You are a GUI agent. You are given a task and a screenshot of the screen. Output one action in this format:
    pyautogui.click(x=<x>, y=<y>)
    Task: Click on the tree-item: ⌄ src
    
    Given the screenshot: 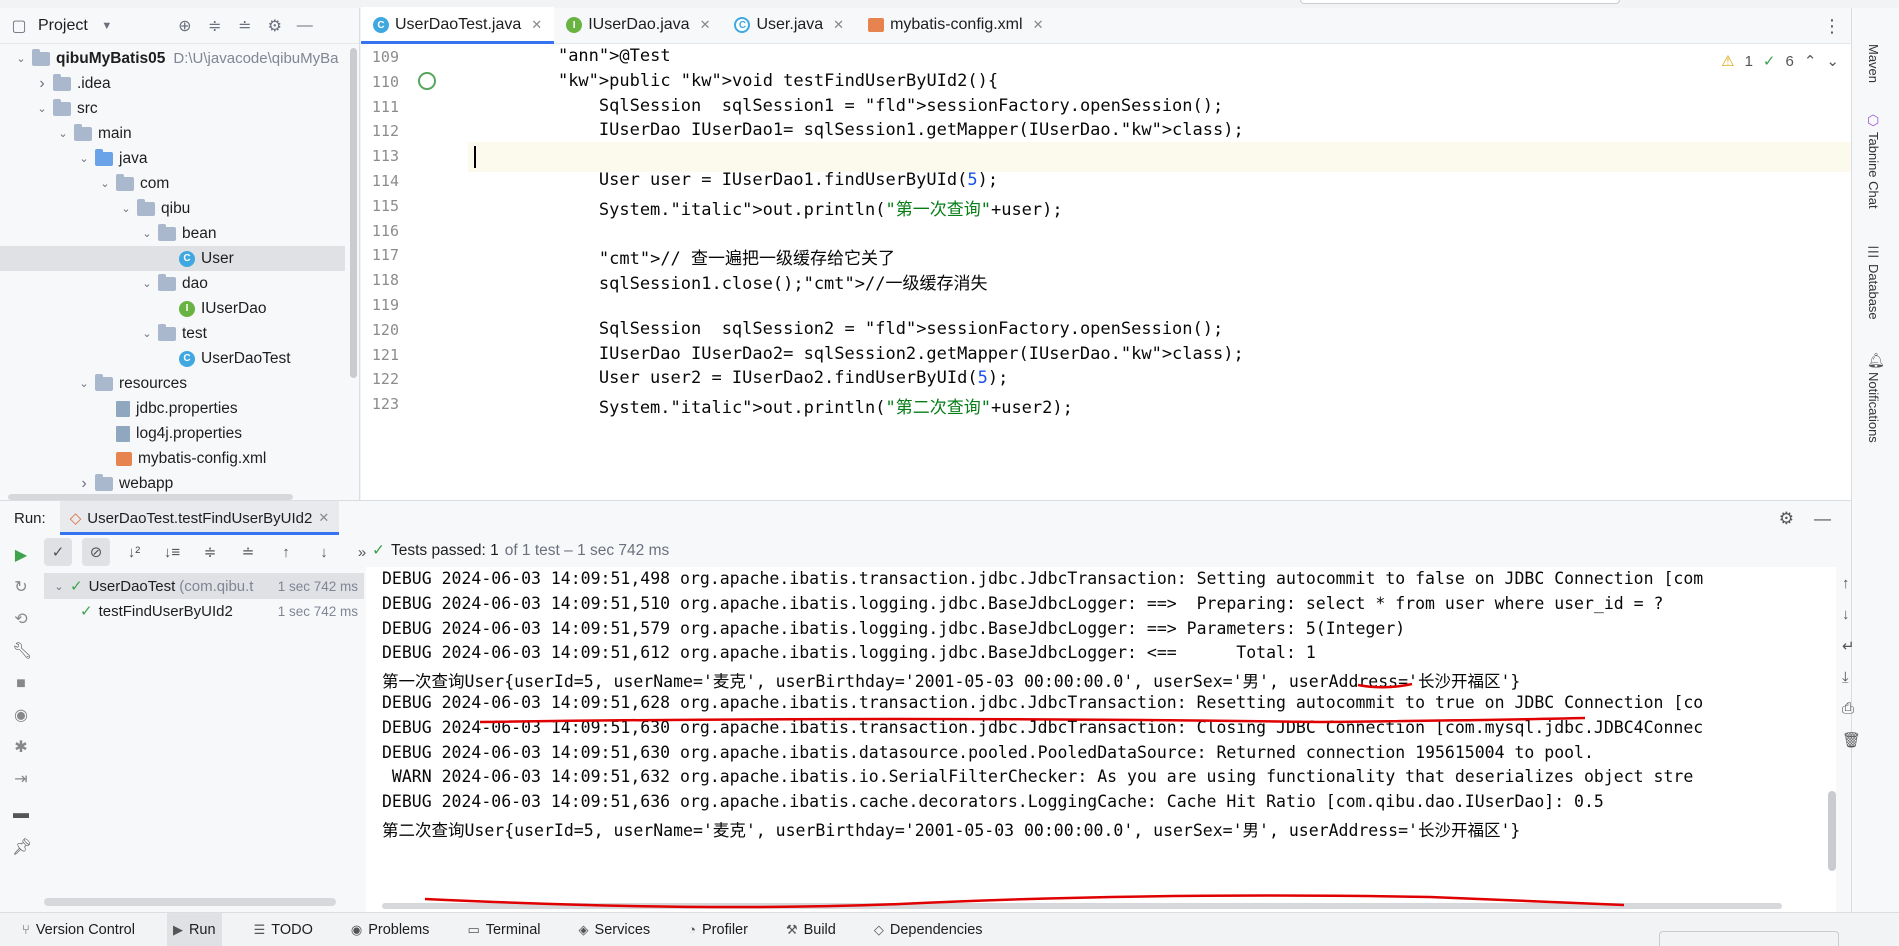 What is the action you would take?
    pyautogui.click(x=172, y=108)
    